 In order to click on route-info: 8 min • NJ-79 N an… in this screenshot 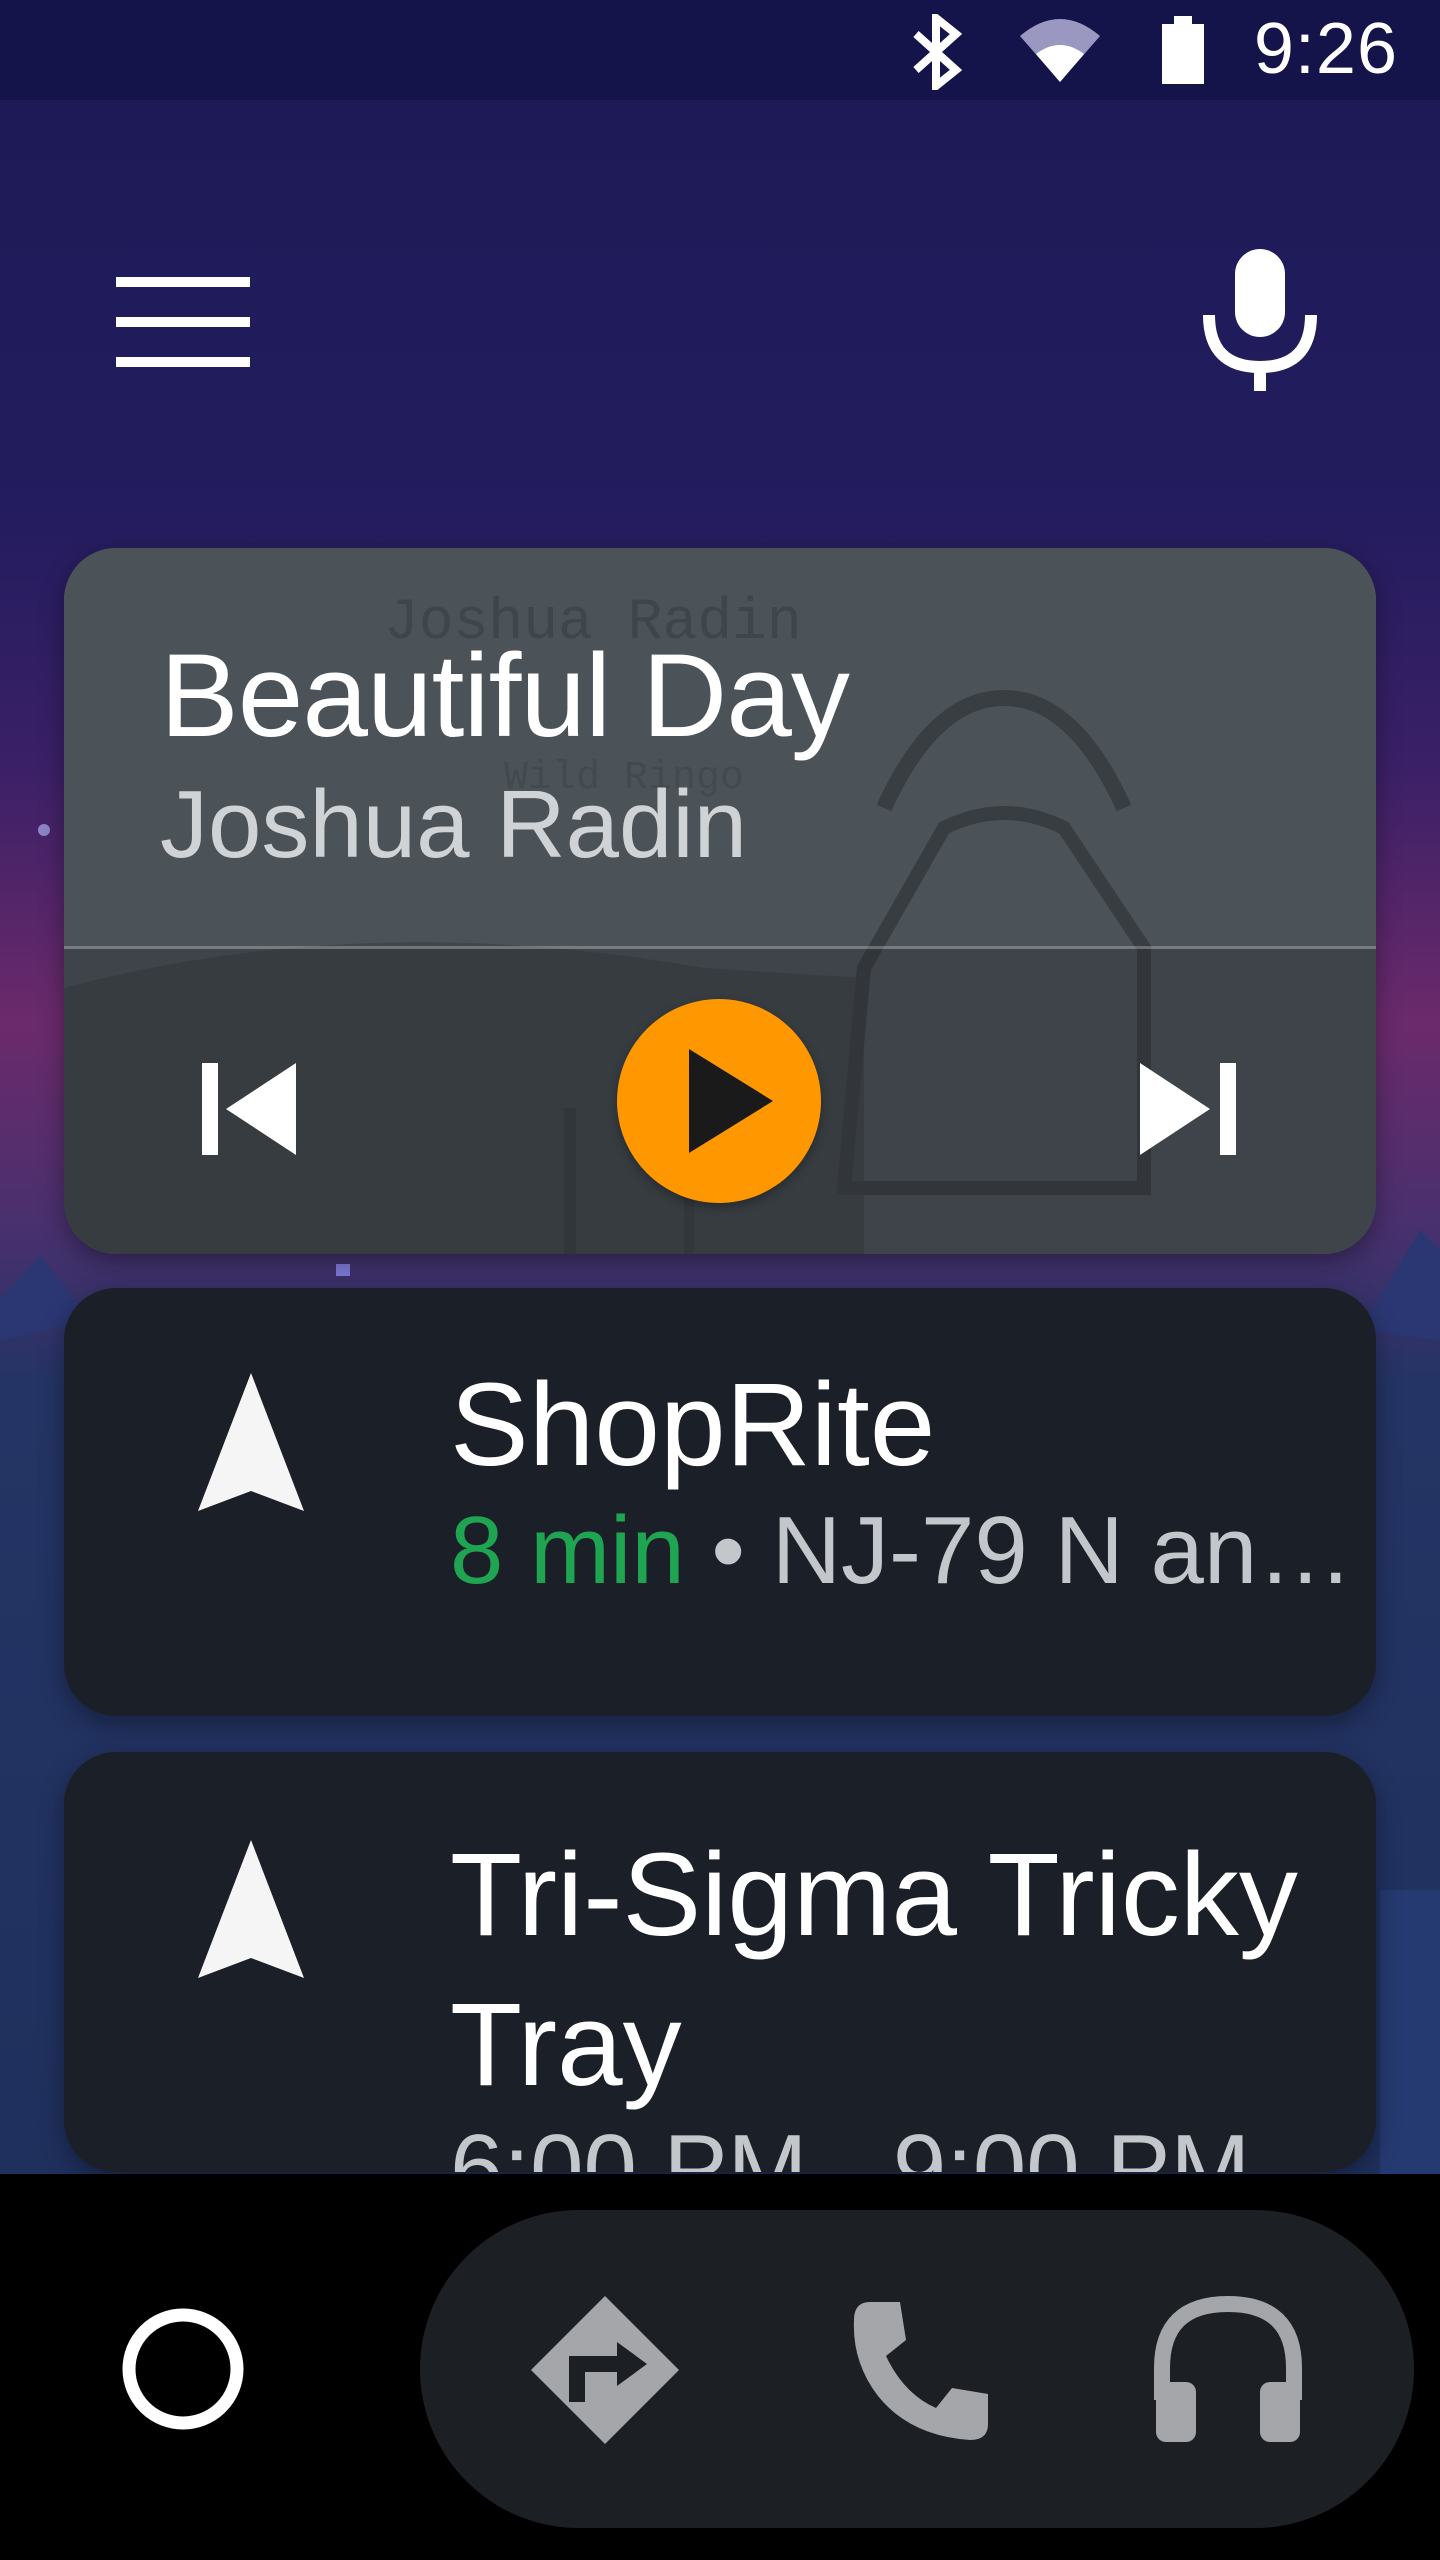, I will do `click(901, 1551)`.